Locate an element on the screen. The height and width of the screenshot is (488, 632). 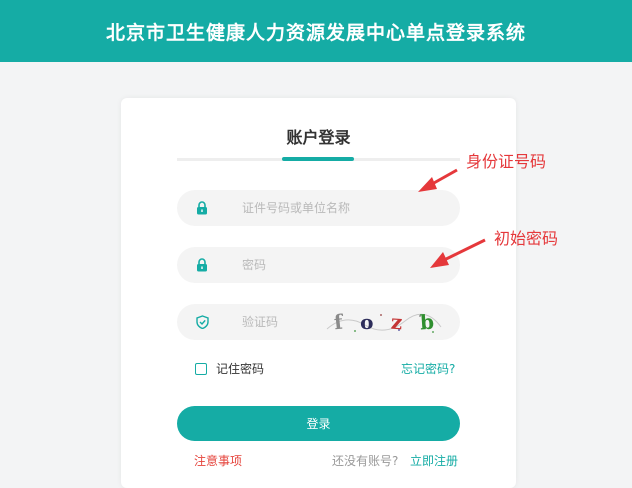
login-button: 登录 is located at coordinates (318, 423).